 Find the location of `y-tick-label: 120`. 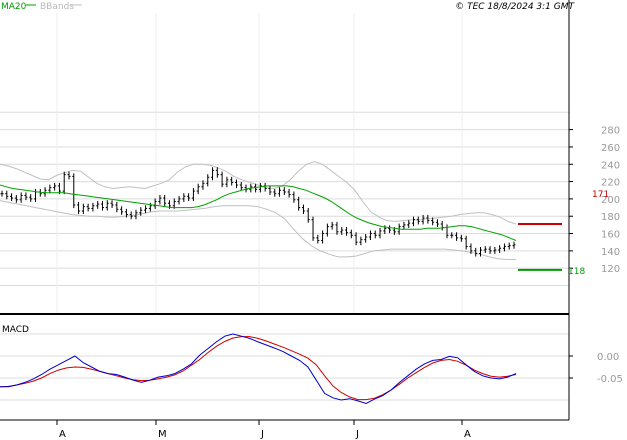

y-tick-label: 120 is located at coordinates (610, 269).